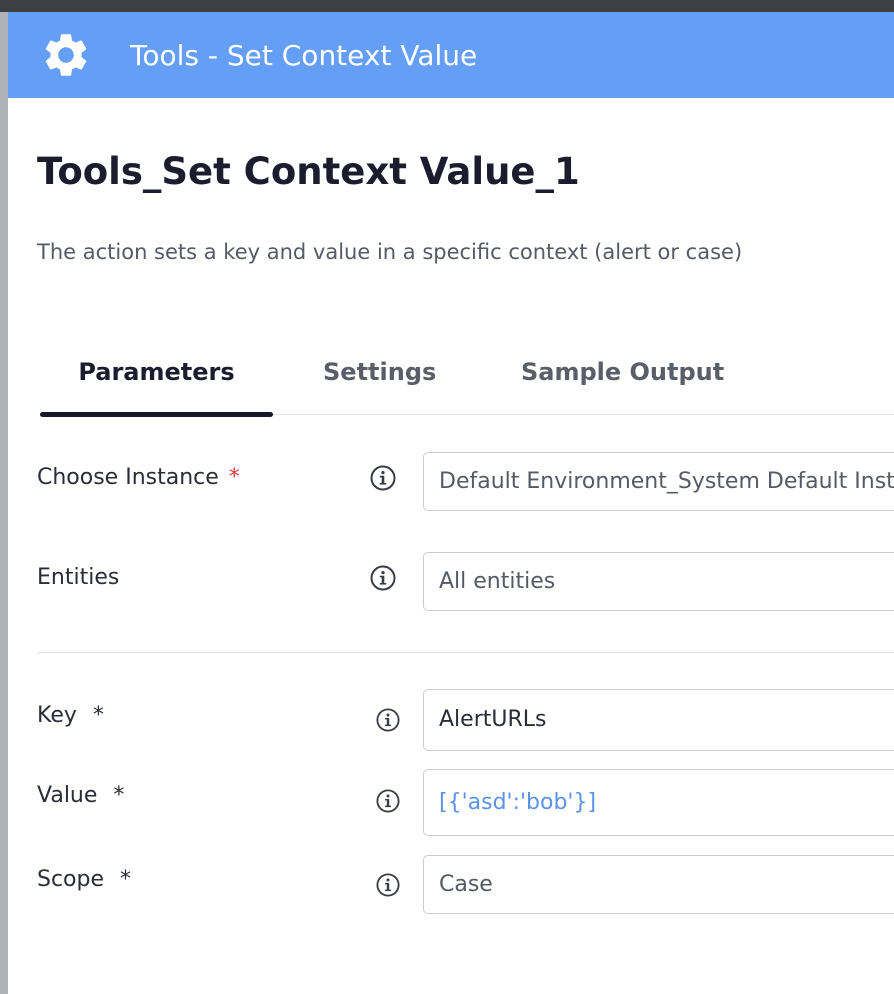 The width and height of the screenshot is (894, 994). I want to click on scope-label-text: Scope, so click(71, 879).